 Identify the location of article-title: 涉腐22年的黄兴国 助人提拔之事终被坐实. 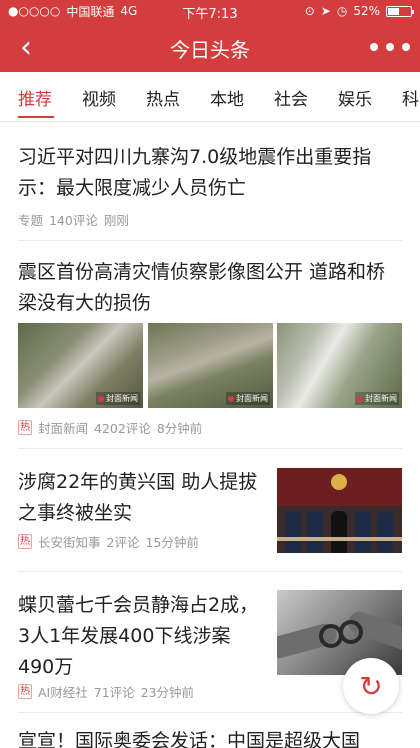
(138, 497).